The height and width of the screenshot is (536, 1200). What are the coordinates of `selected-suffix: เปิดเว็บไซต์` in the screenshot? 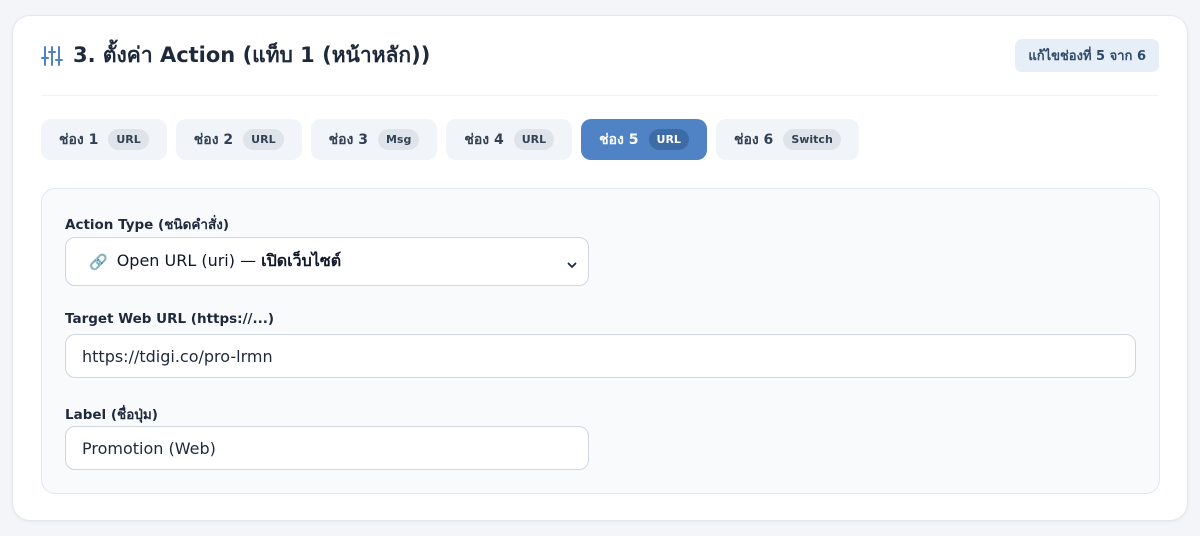 It's located at (301, 260).